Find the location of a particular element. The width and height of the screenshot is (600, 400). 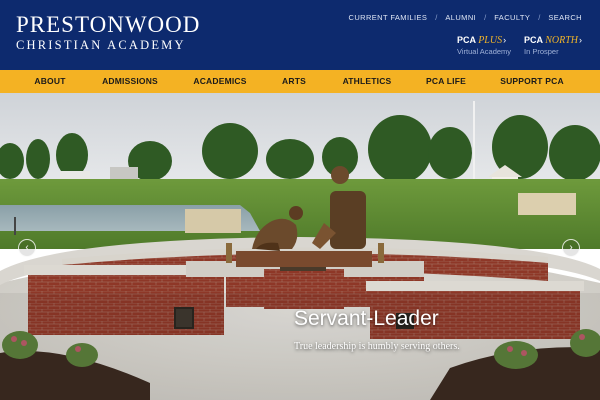

nav-support-pca: SUPPORT PCA is located at coordinates (532, 81).